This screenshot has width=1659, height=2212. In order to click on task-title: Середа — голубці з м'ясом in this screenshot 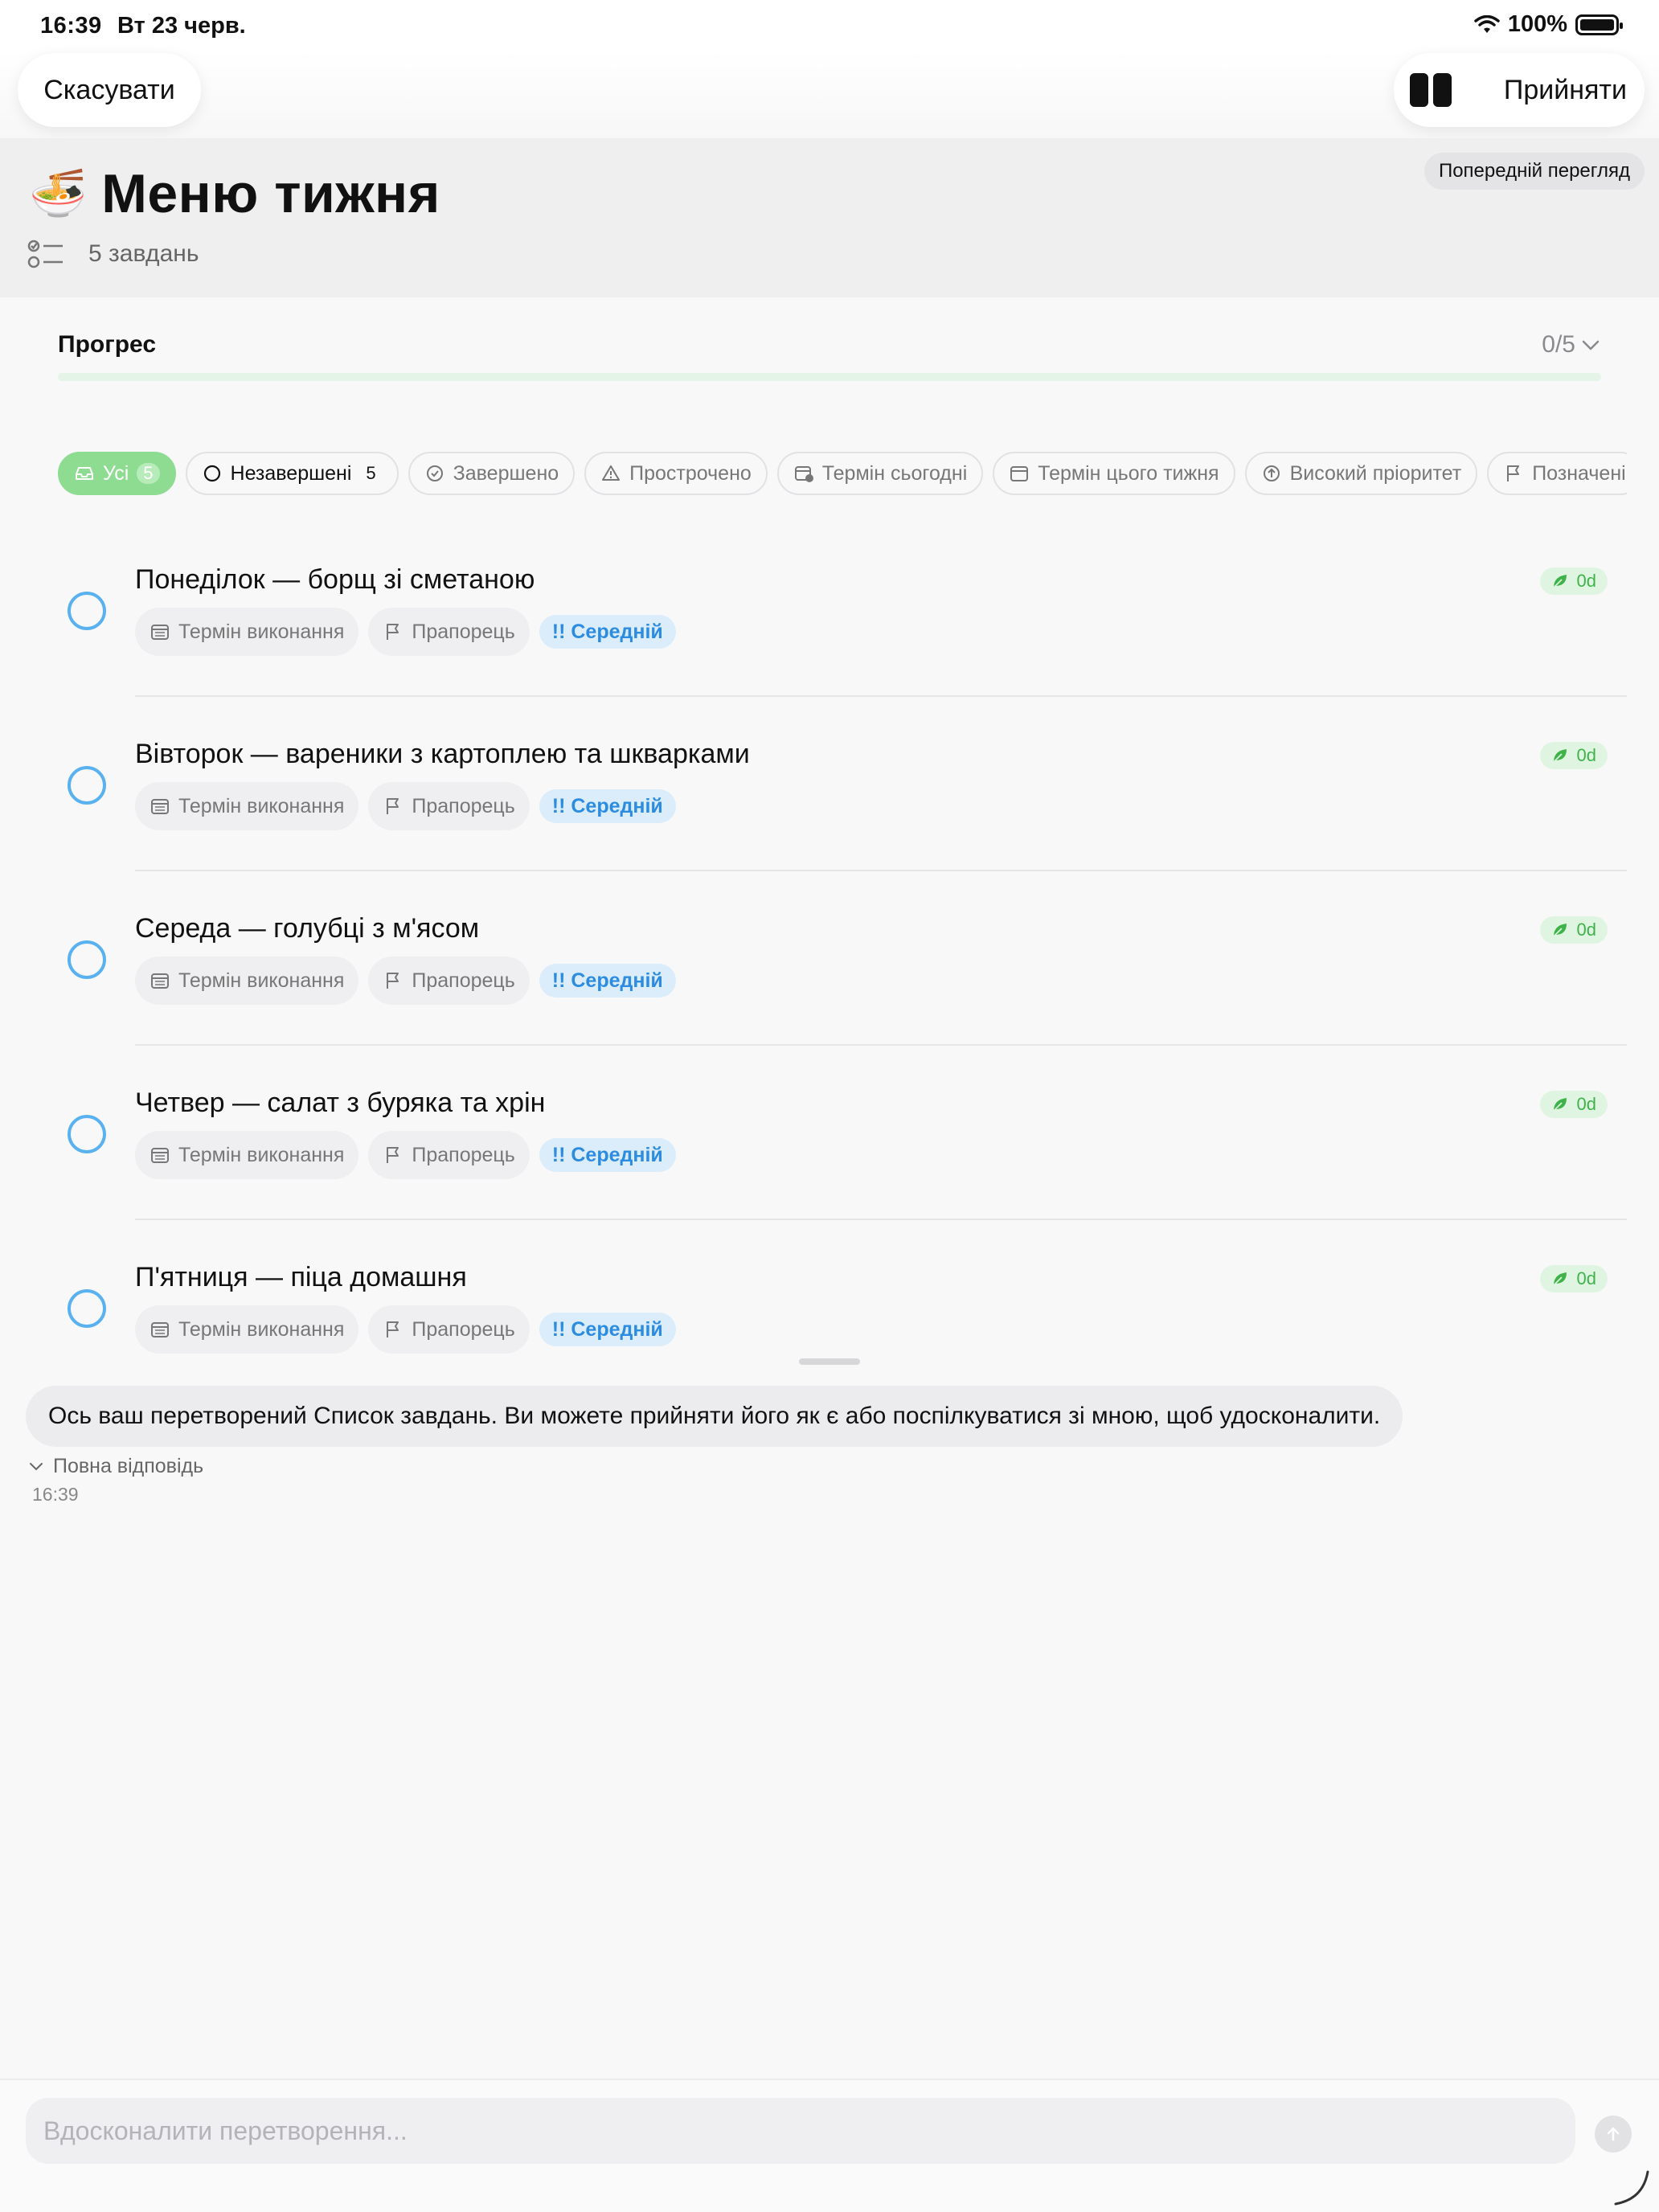, I will do `click(307, 928)`.